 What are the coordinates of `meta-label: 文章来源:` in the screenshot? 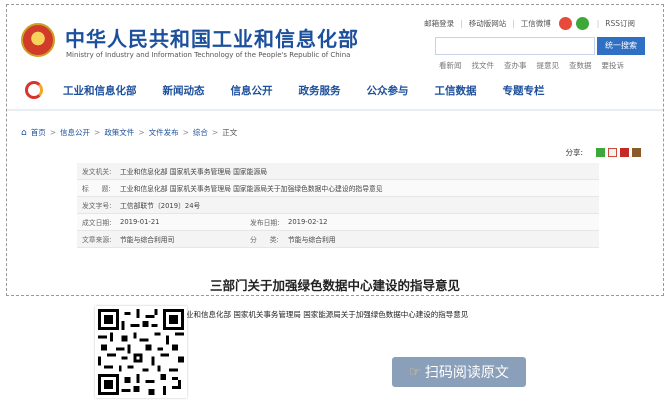 It's located at (97, 240).